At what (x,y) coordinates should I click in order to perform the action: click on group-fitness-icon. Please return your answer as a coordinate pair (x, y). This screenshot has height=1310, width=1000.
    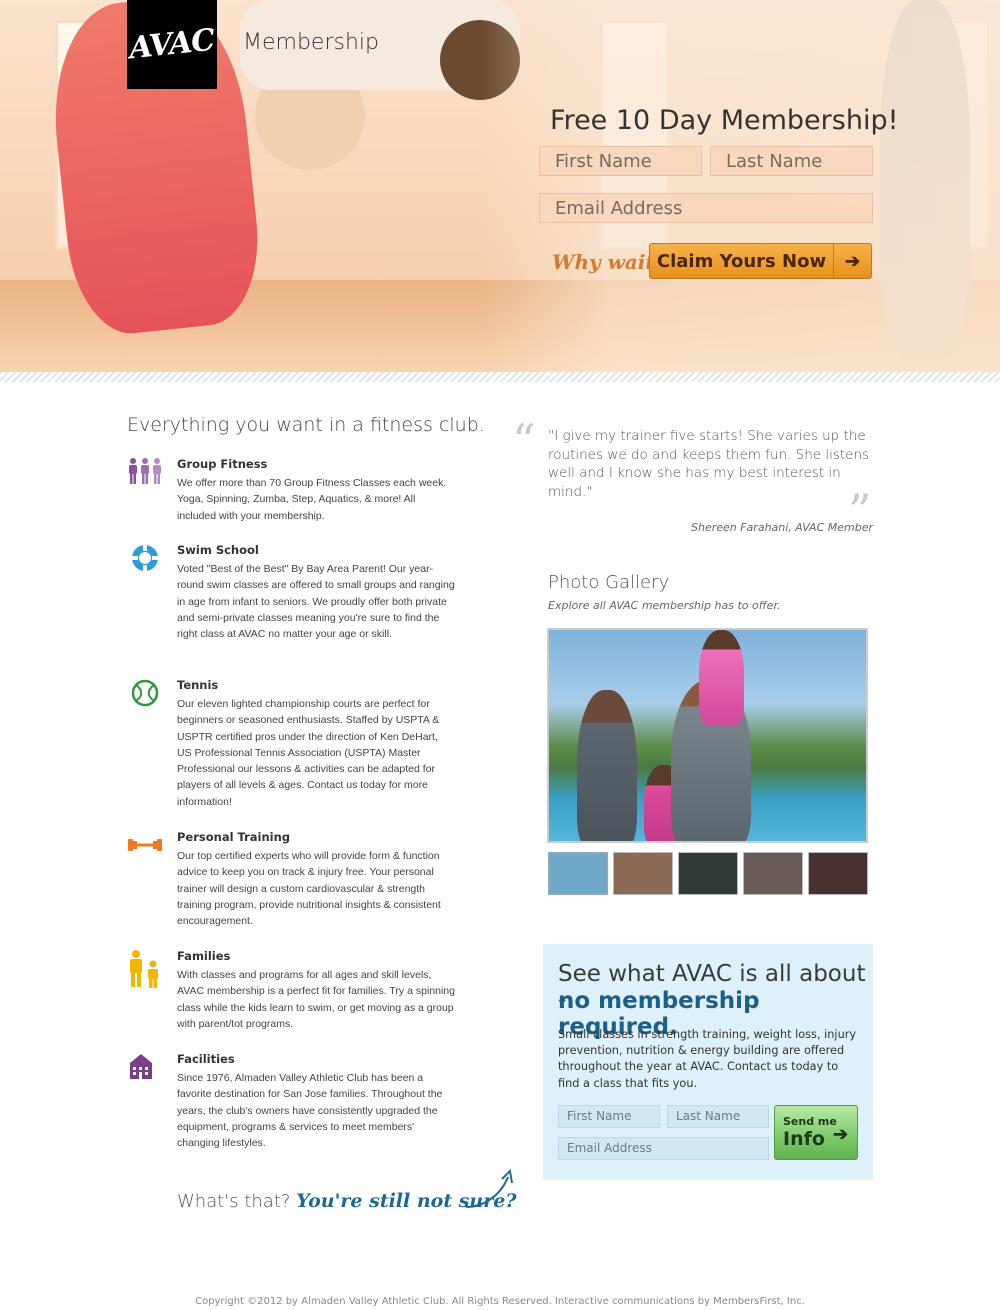
    Looking at the image, I should click on (145, 471).